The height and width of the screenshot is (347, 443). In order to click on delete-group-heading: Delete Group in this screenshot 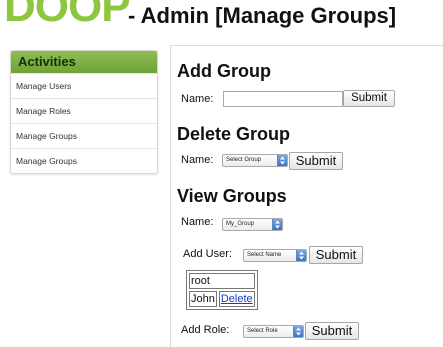, I will do `click(234, 134)`.